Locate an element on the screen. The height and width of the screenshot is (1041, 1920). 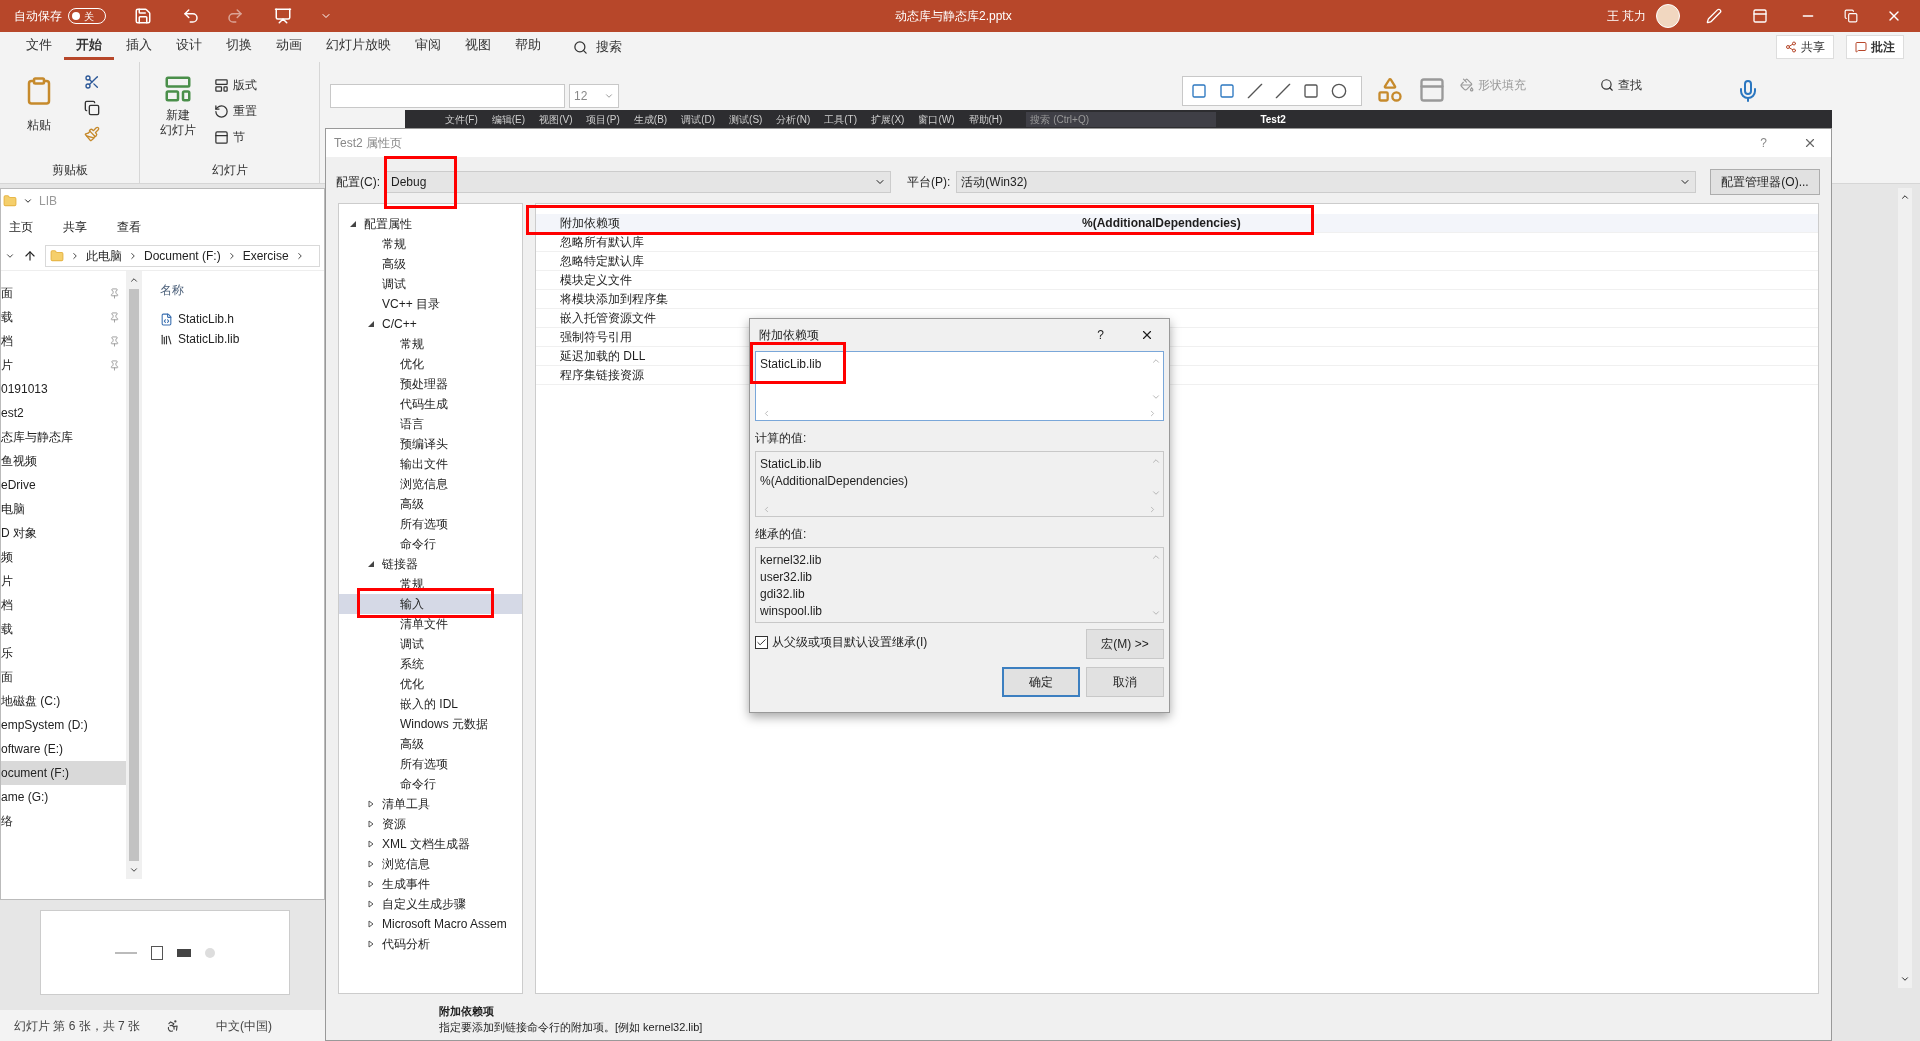
ribbon-tab: 文件 is located at coordinates (39, 47).